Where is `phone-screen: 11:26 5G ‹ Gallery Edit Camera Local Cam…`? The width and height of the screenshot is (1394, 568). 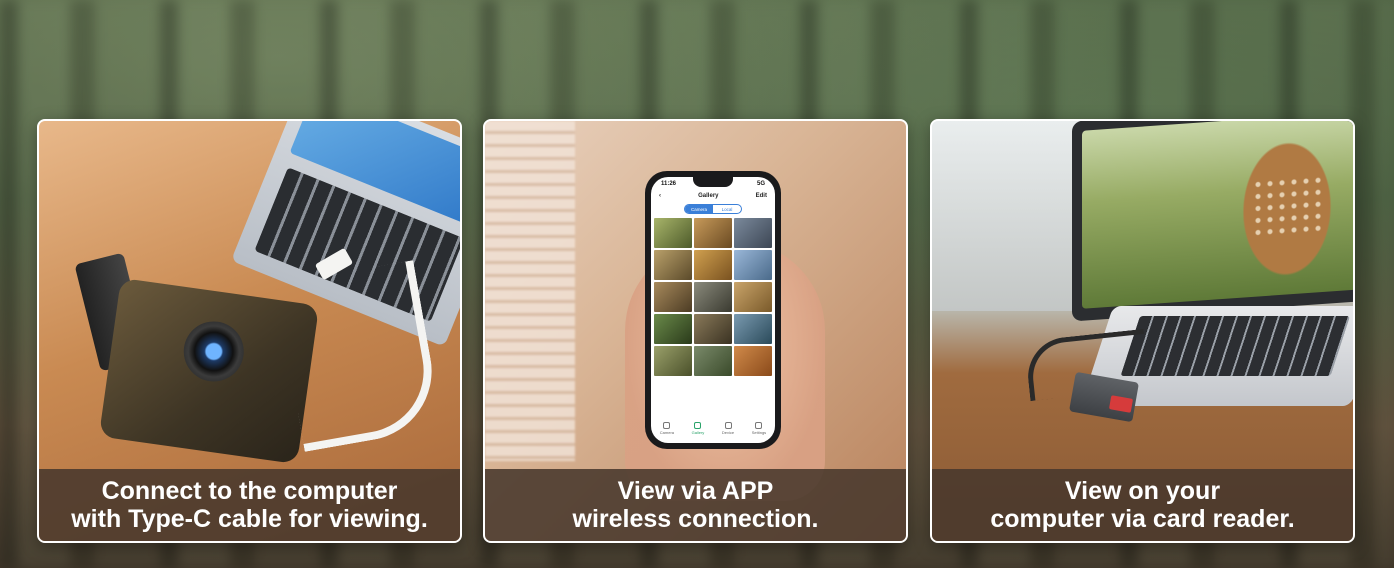 phone-screen: 11:26 5G ‹ Gallery Edit Camera Local Cam… is located at coordinates (713, 310).